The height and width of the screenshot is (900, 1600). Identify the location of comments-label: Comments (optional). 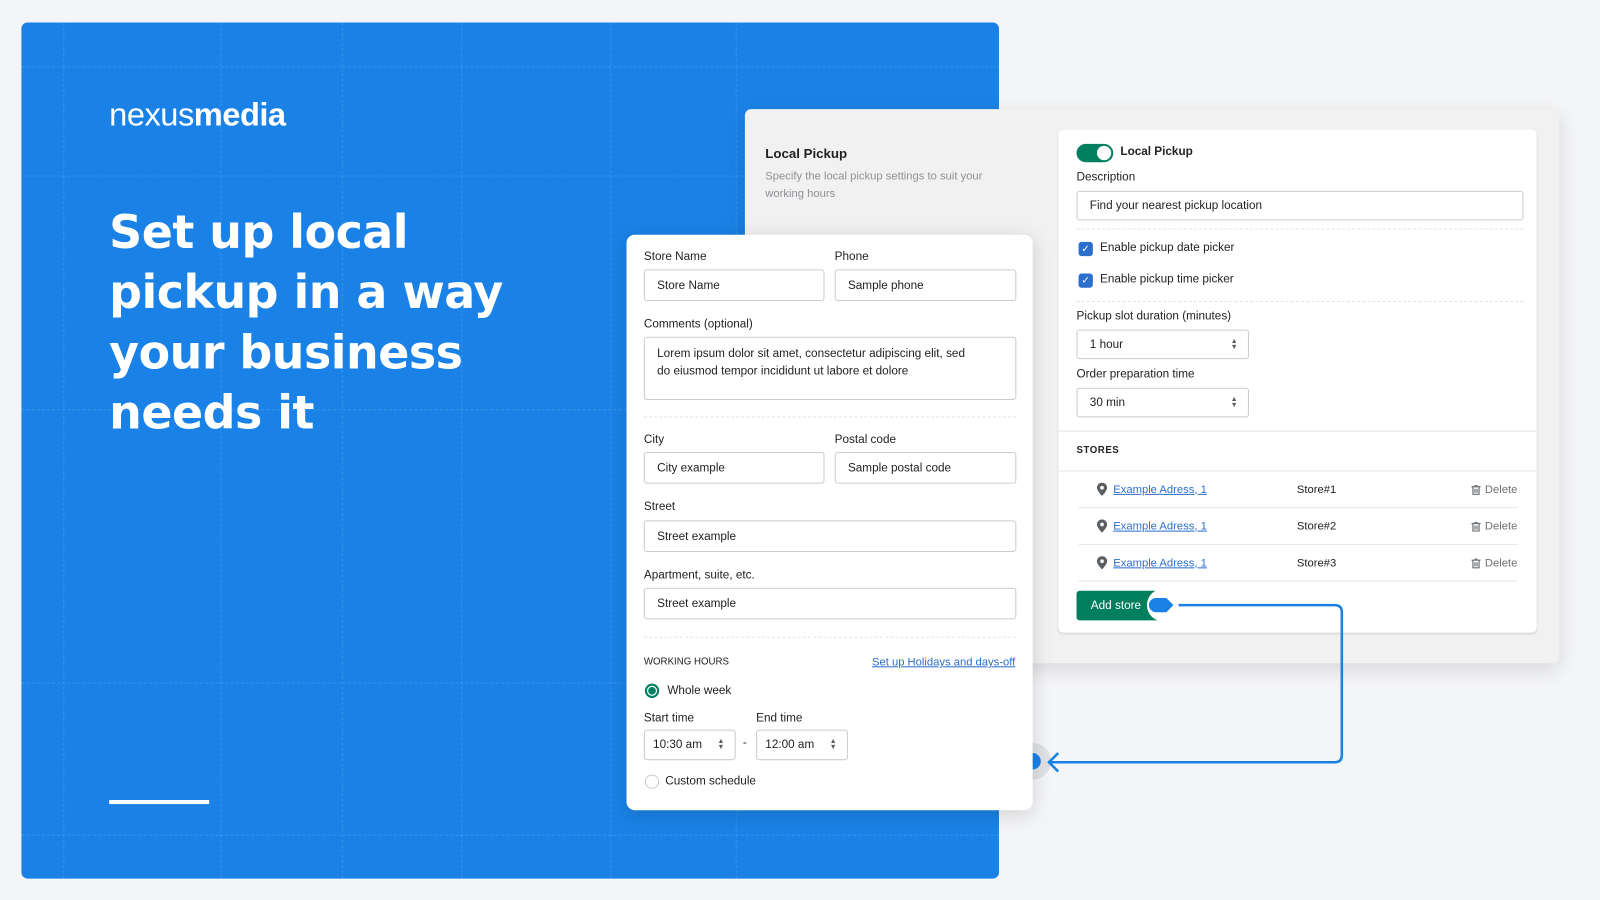
(698, 324).